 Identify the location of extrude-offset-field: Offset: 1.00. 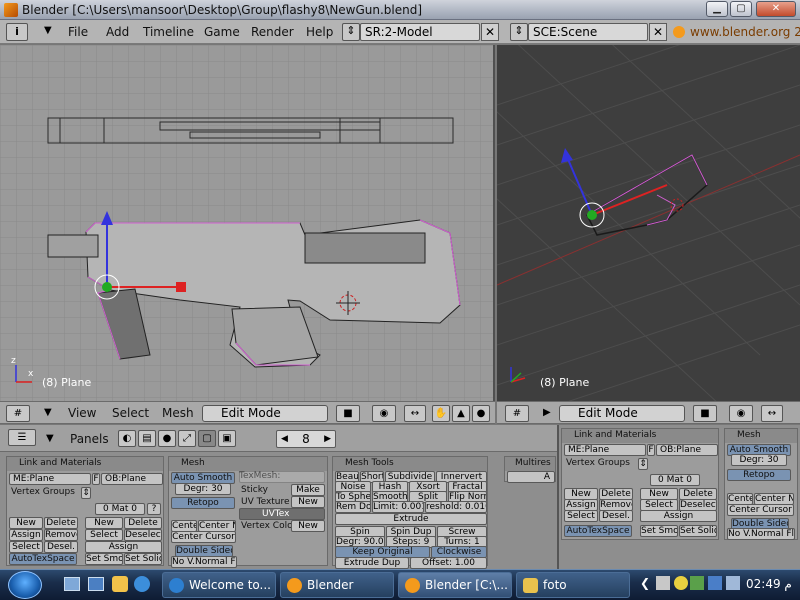
(448, 563).